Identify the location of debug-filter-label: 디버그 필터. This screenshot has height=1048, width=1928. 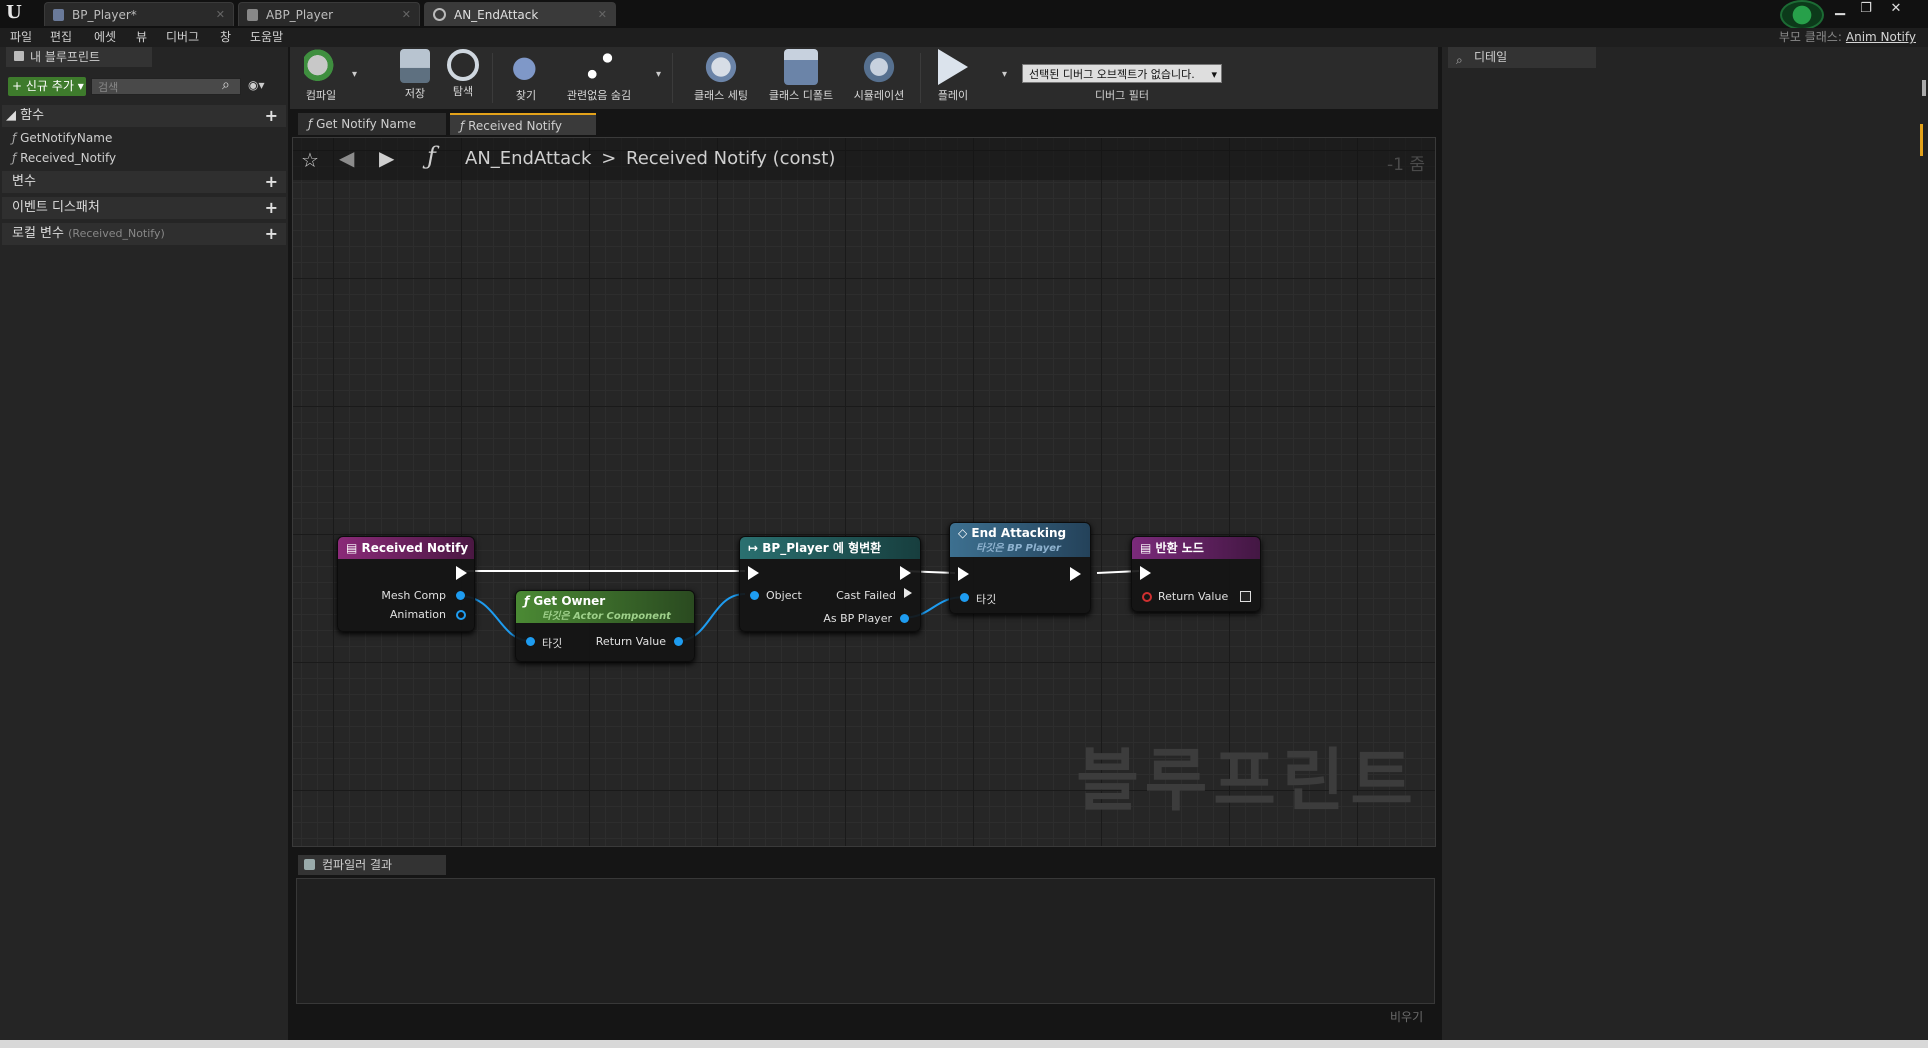
(1122, 95).